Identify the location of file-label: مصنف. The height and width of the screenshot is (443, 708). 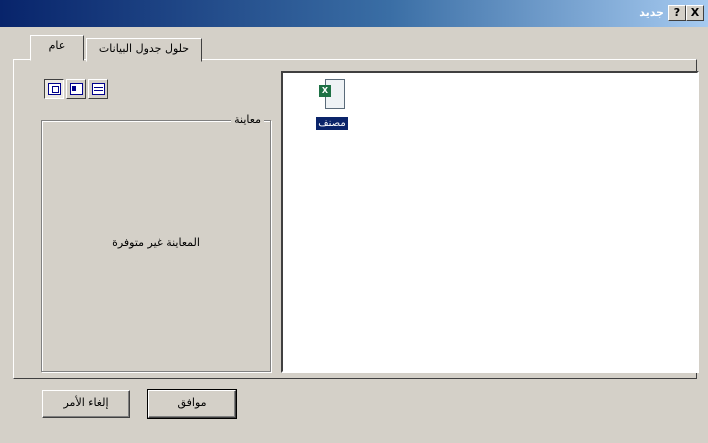
(332, 123).